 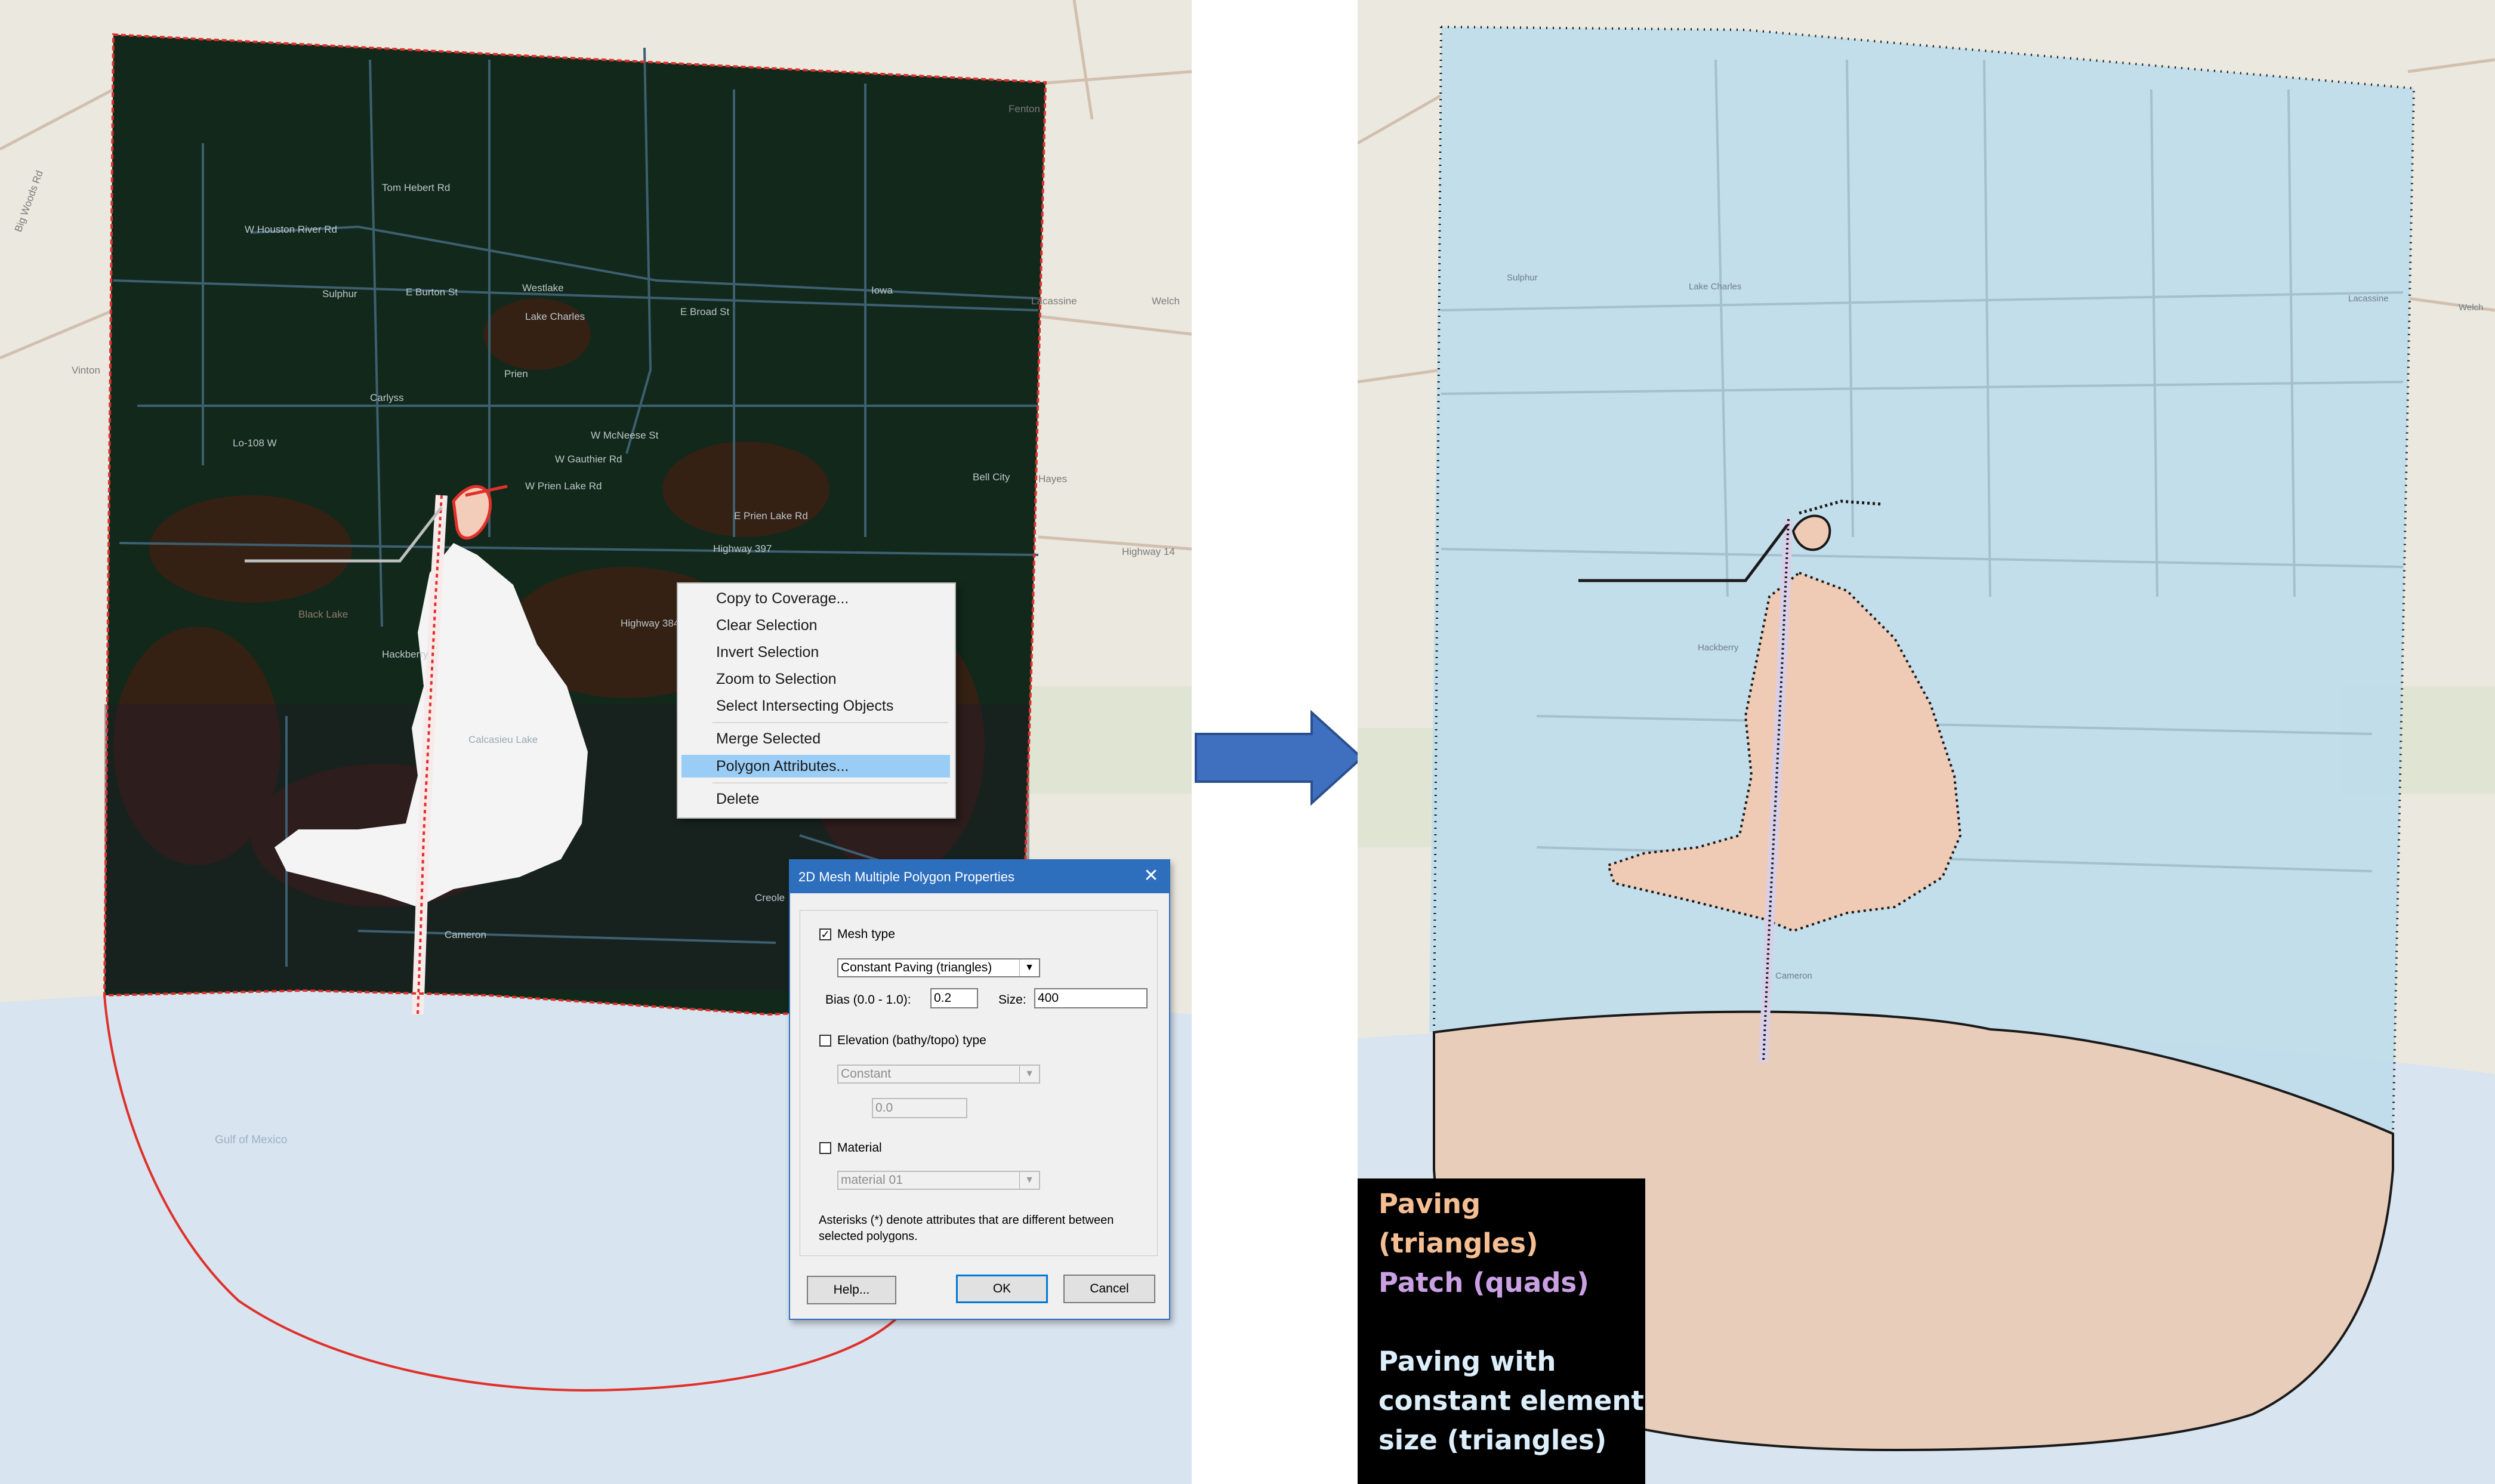 What do you see at coordinates (516, 374) in the screenshot?
I see `svg-text: Prien` at bounding box center [516, 374].